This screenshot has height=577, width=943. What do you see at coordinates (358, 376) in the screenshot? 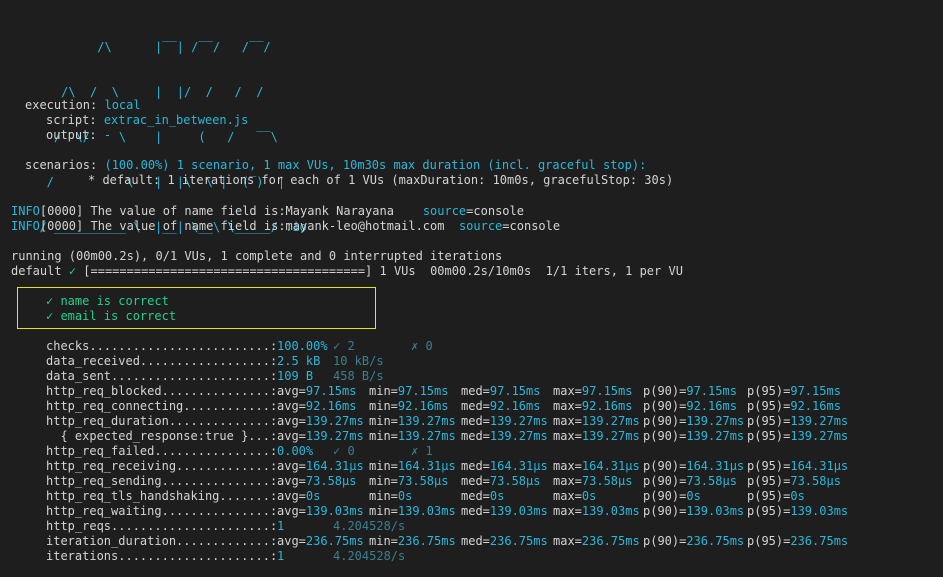
I see `metric-rate: 458 B/s` at bounding box center [358, 376].